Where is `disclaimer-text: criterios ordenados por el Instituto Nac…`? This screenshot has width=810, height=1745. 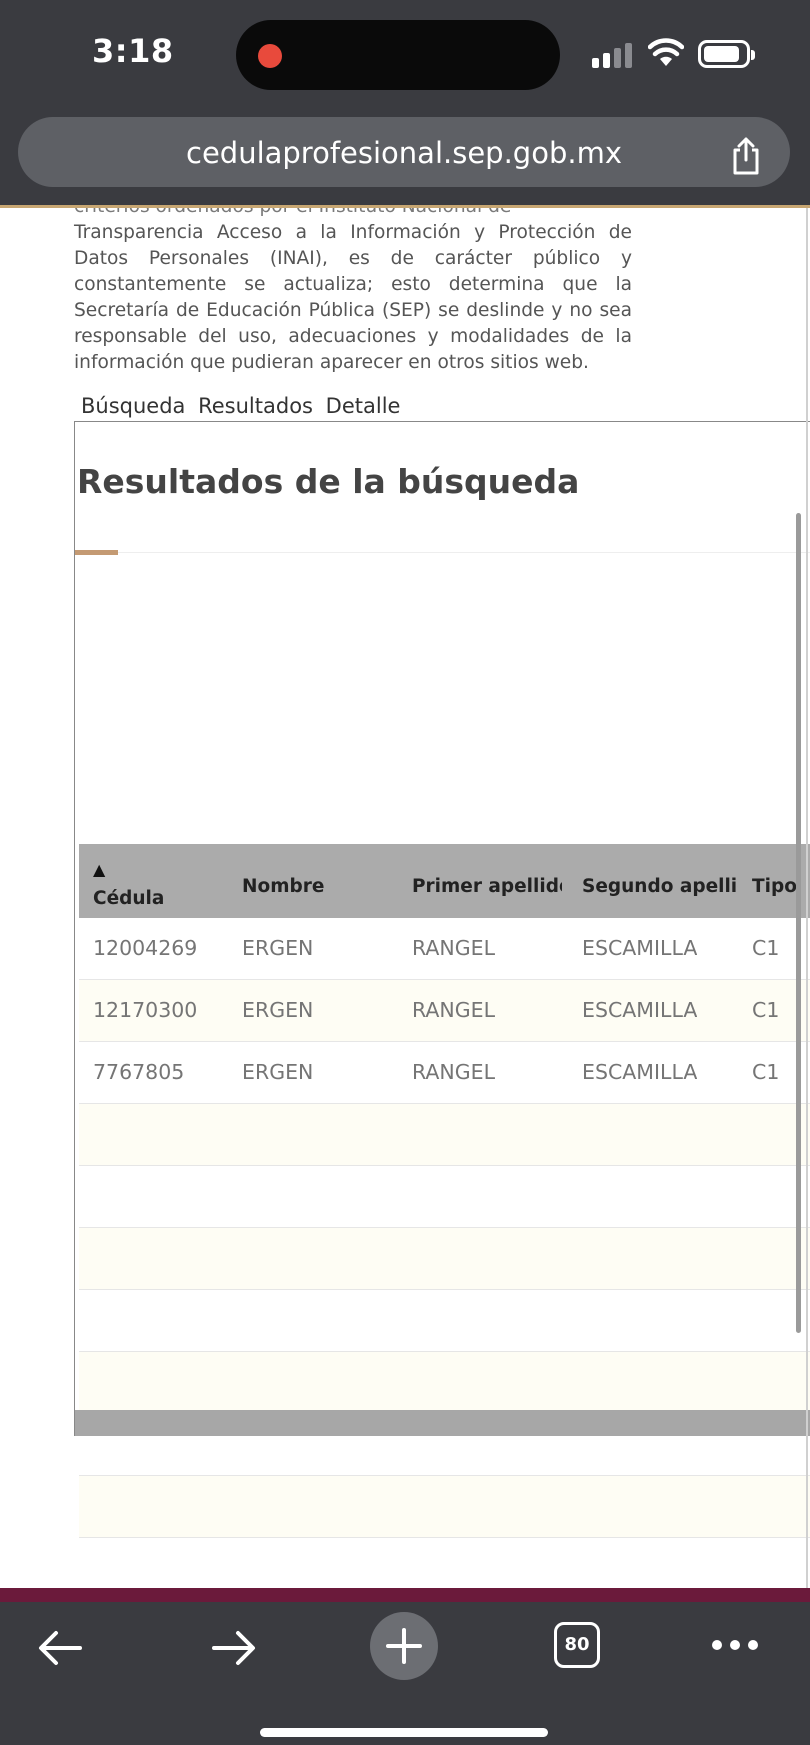
disclaimer-text: criterios ordenados por el Instituto Nac… is located at coordinates (353, 292).